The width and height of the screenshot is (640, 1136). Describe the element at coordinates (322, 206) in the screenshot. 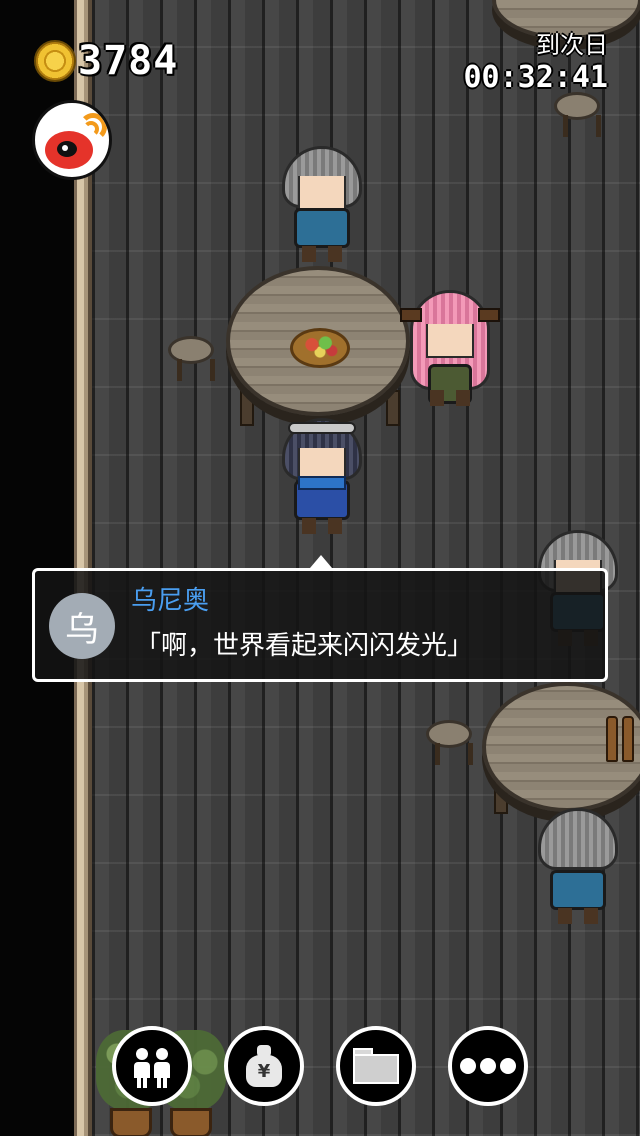

I see `npc-gray-hair-top` at that location.